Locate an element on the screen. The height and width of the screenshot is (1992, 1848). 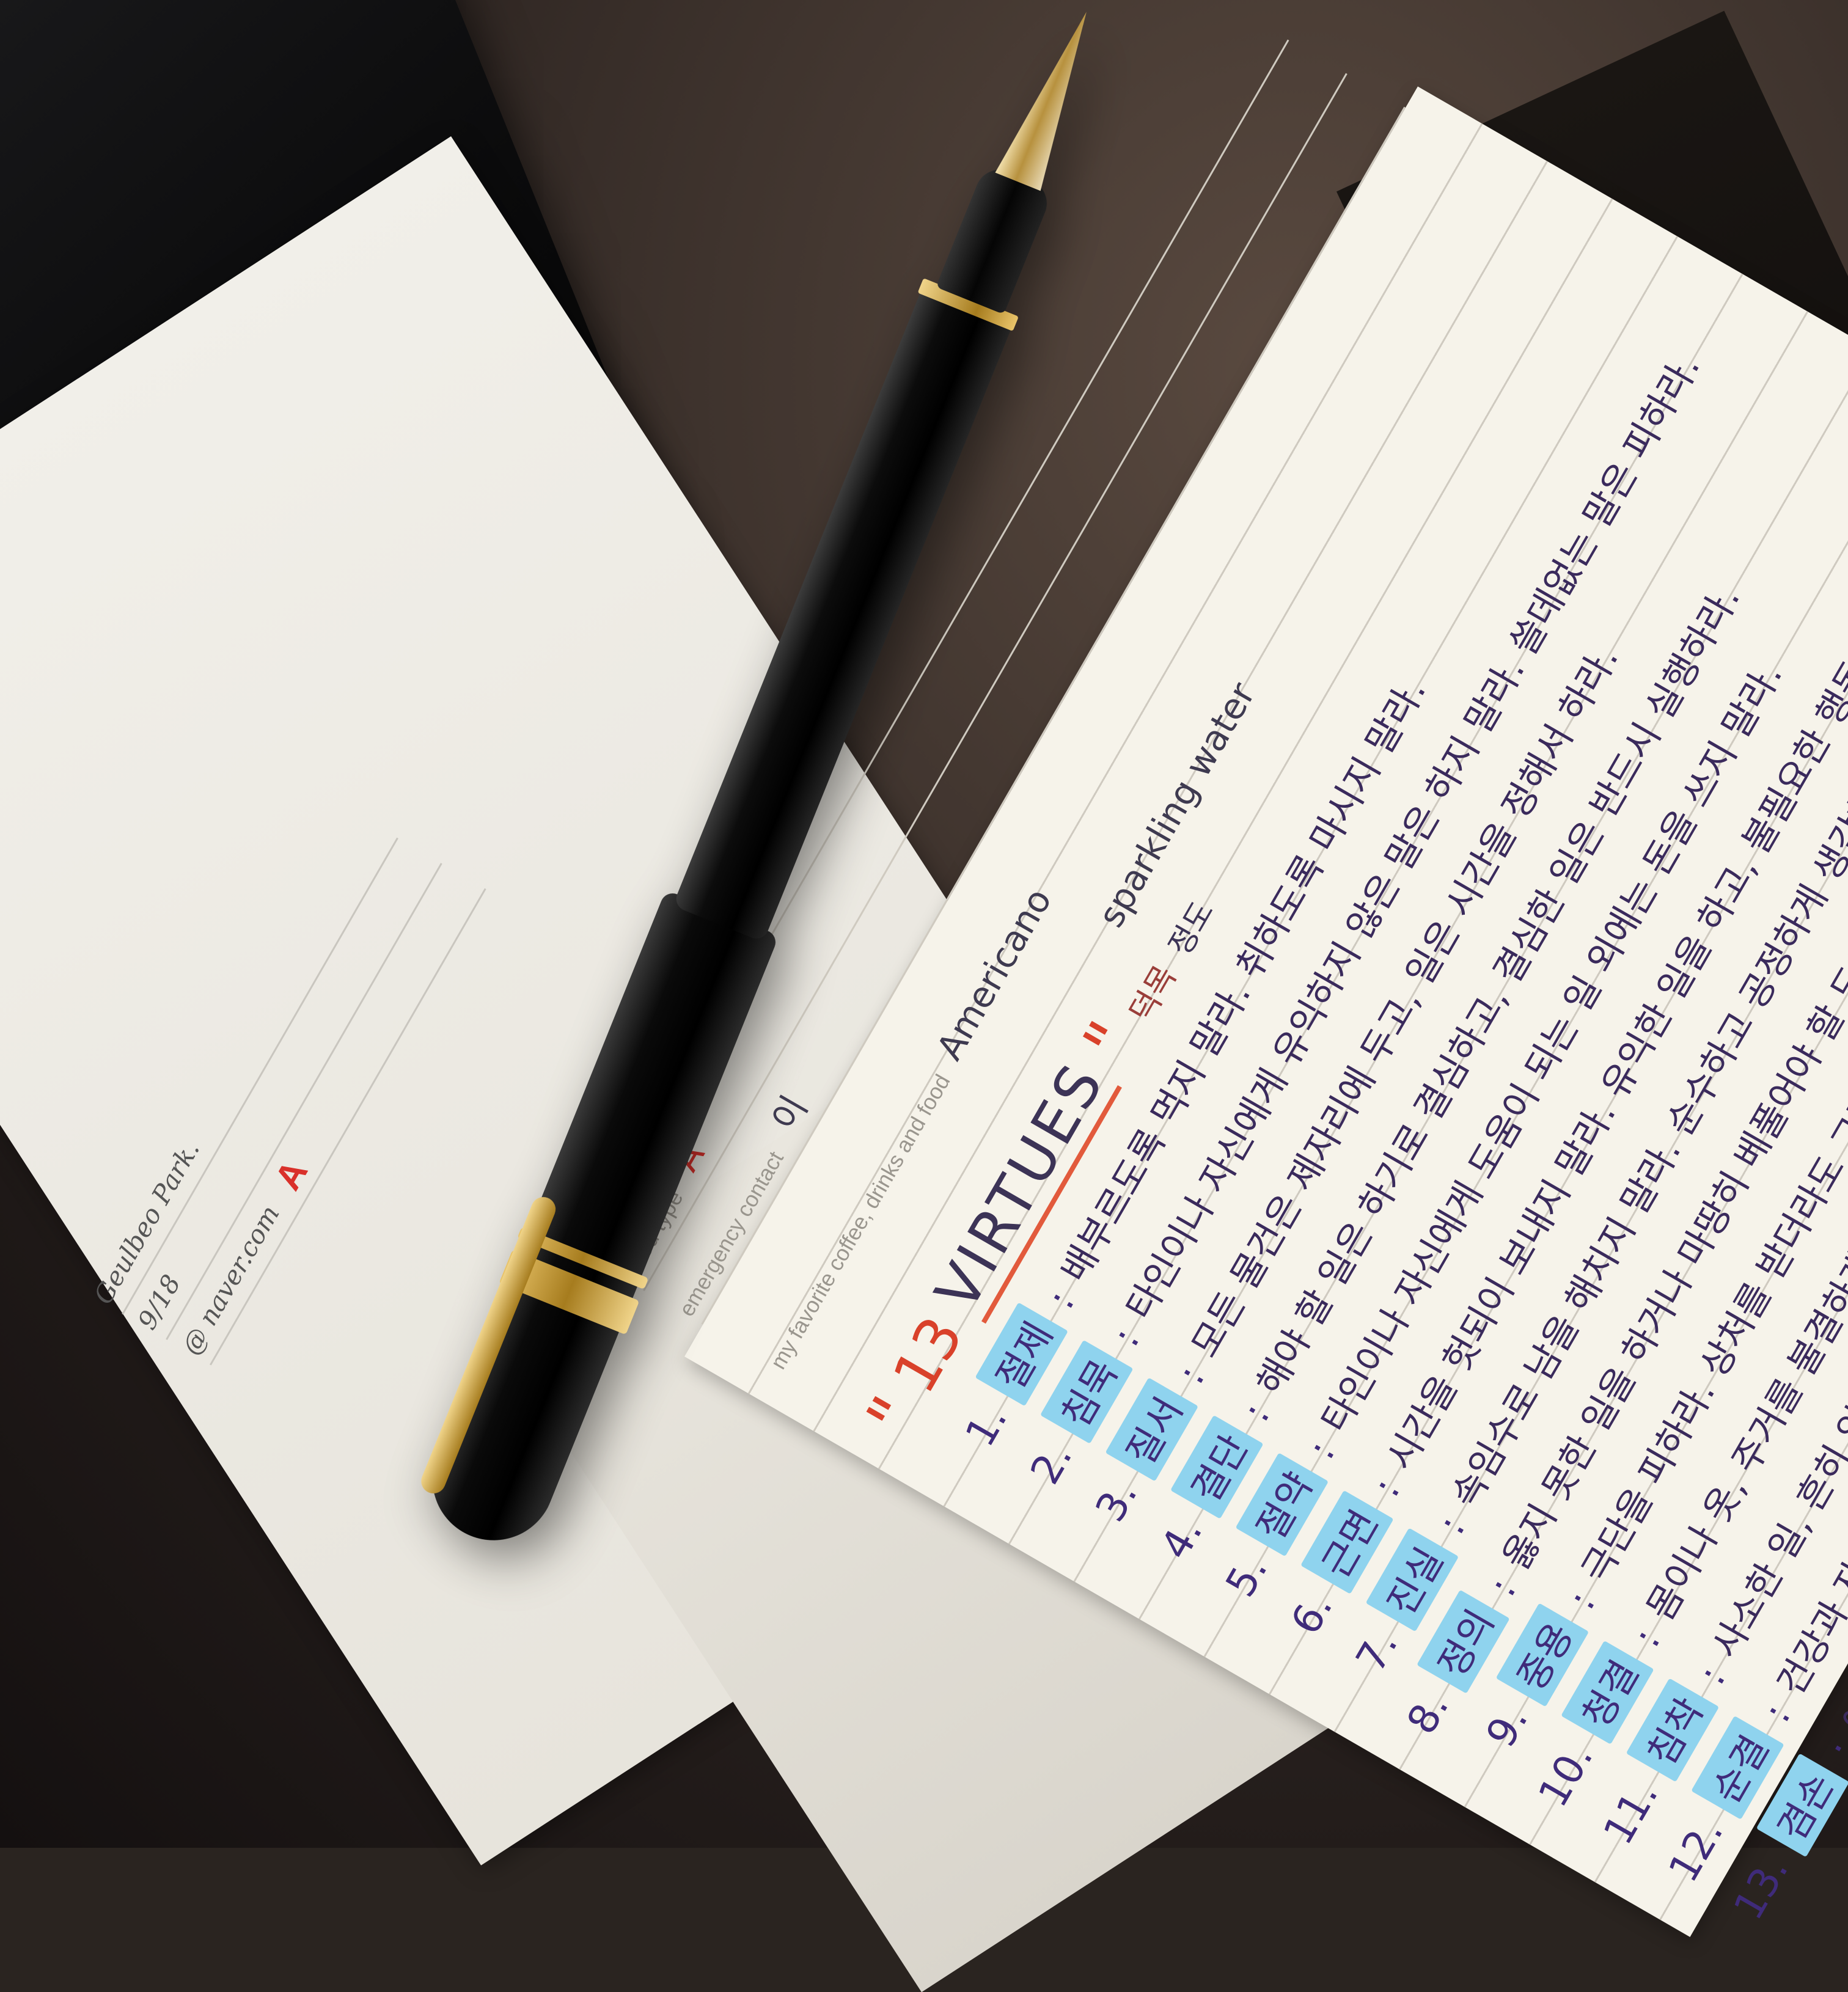
open-quote: " is located at coordinates (893, 1416).